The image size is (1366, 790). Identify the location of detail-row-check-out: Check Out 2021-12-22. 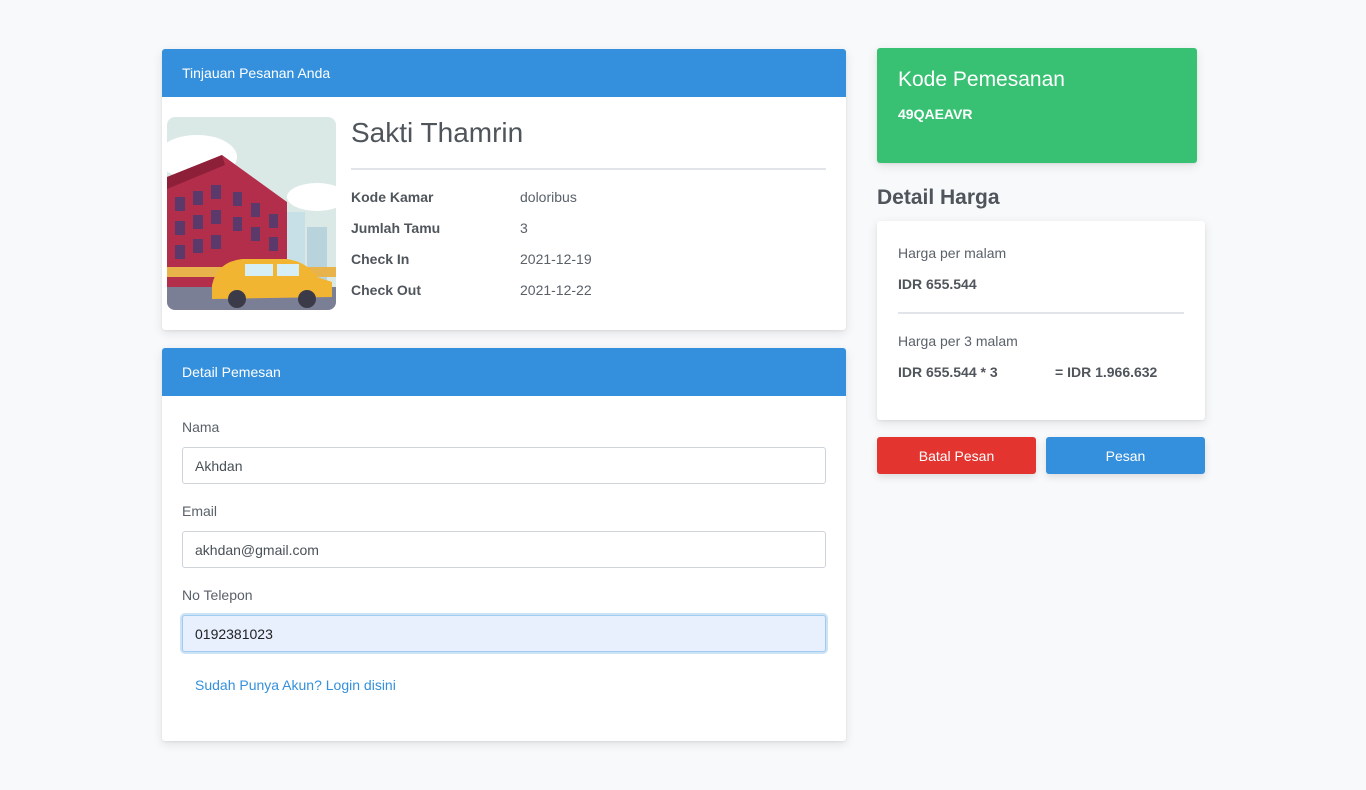
(471, 290).